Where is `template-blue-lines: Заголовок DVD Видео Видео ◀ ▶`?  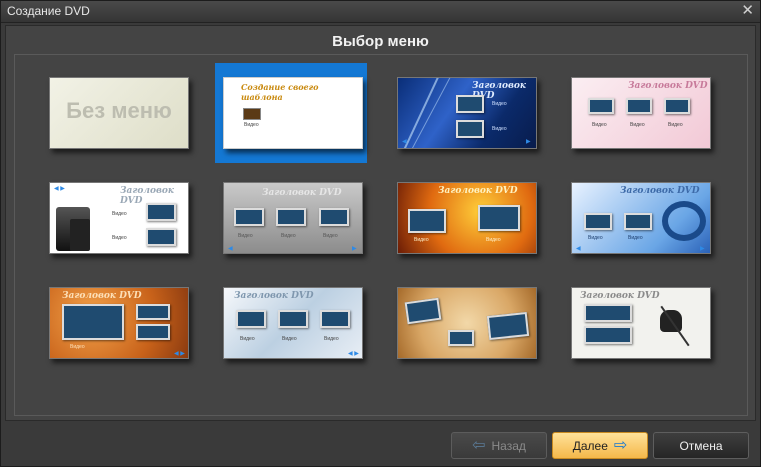 template-blue-lines: Заголовок DVD Видео Видео ◀ ▶ is located at coordinates (467, 113).